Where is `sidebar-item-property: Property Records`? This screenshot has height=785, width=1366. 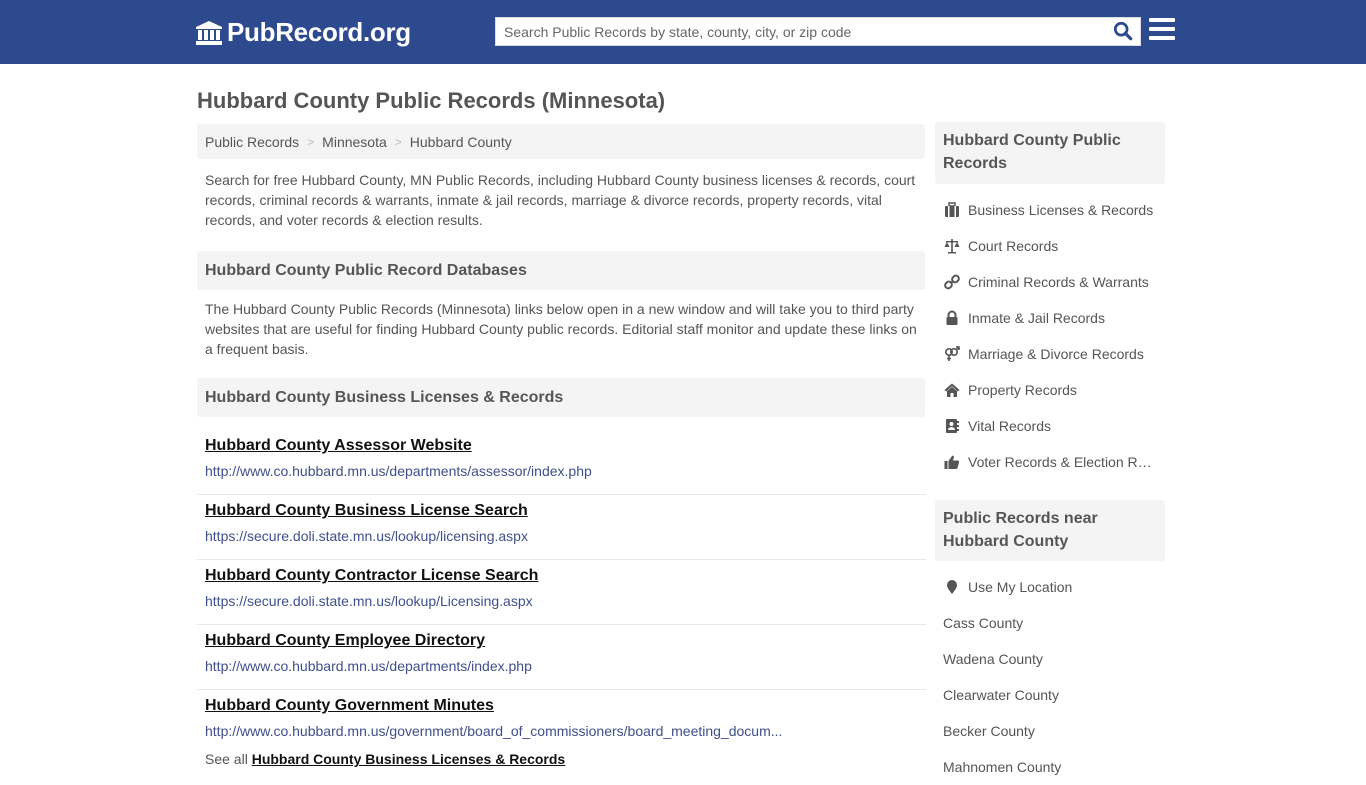 sidebar-item-property: Property Records is located at coordinates (1050, 390).